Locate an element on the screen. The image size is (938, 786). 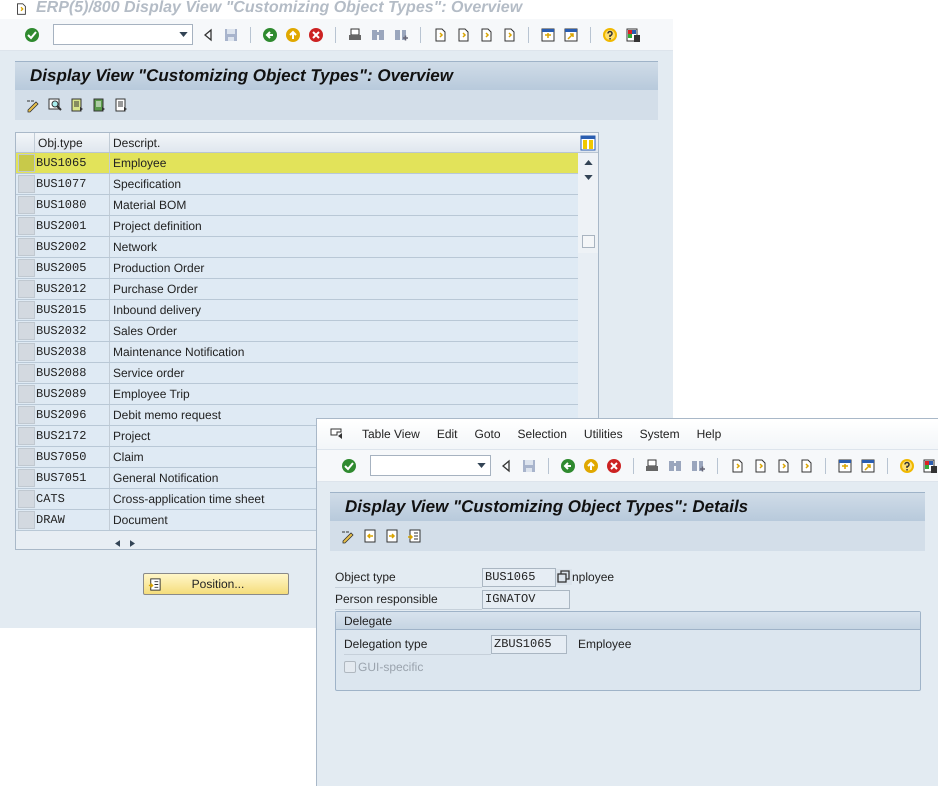
scroll-up-icon is located at coordinates (588, 162).